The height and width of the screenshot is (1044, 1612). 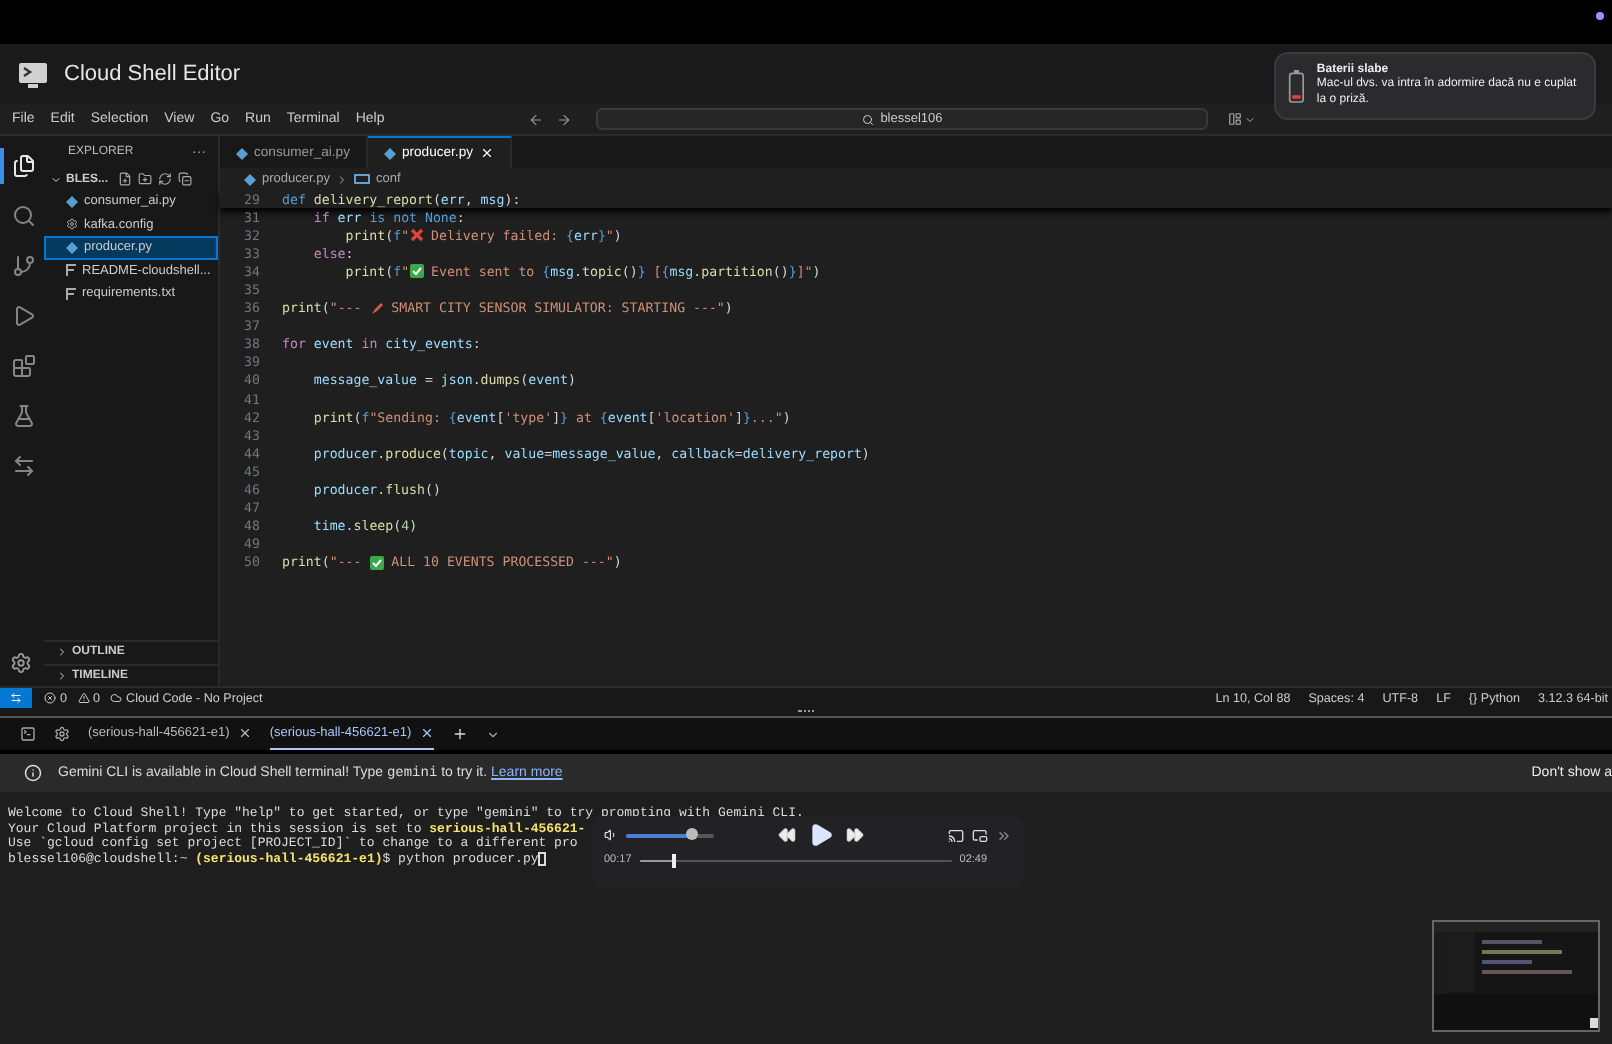 What do you see at coordinates (33, 773) in the screenshot?
I see `info-icon` at bounding box center [33, 773].